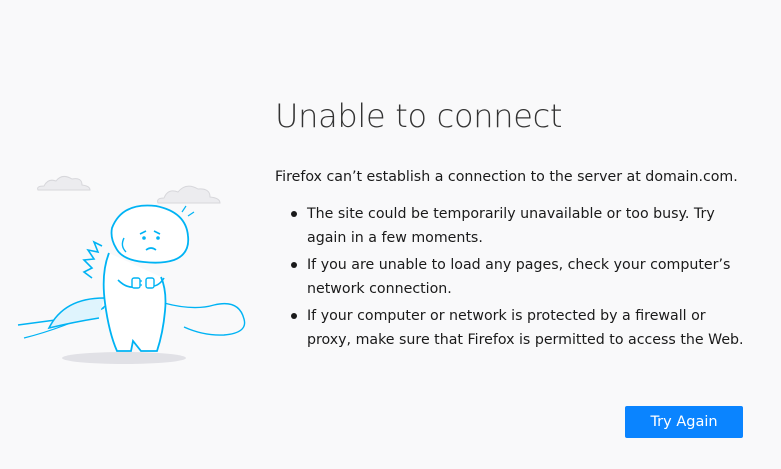  Describe the element at coordinates (131, 269) in the screenshot. I see `dinosaur-unplugged-cable-icon` at that location.